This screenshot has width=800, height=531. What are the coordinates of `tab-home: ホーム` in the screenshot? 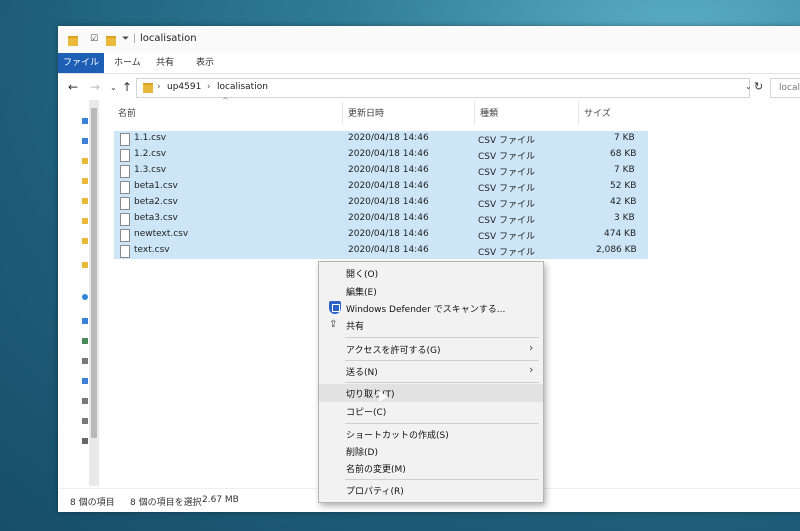 It's located at (127, 63).